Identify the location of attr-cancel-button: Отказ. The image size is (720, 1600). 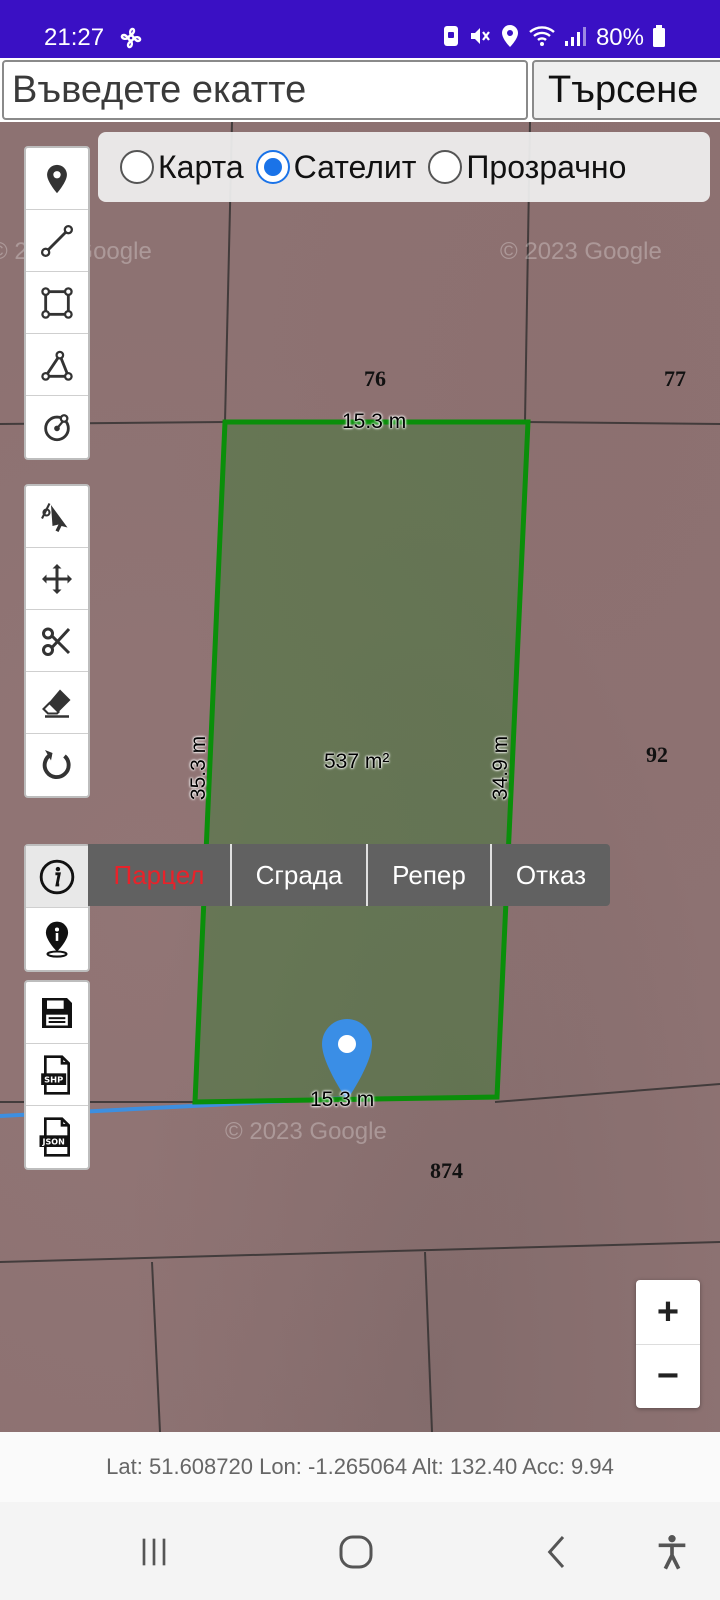
(550, 875).